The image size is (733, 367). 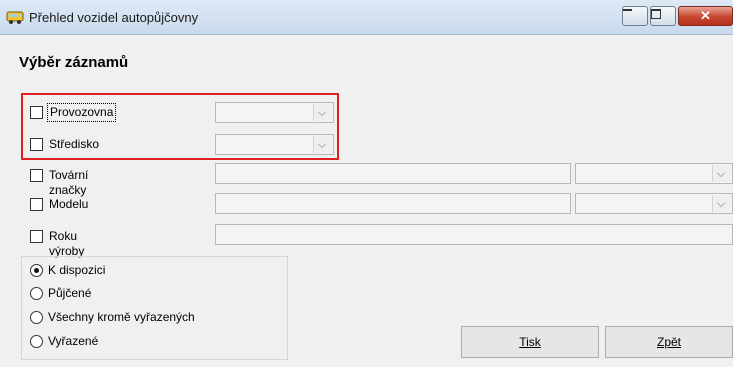 What do you see at coordinates (36, 204) in the screenshot?
I see `checkbox-modelu` at bounding box center [36, 204].